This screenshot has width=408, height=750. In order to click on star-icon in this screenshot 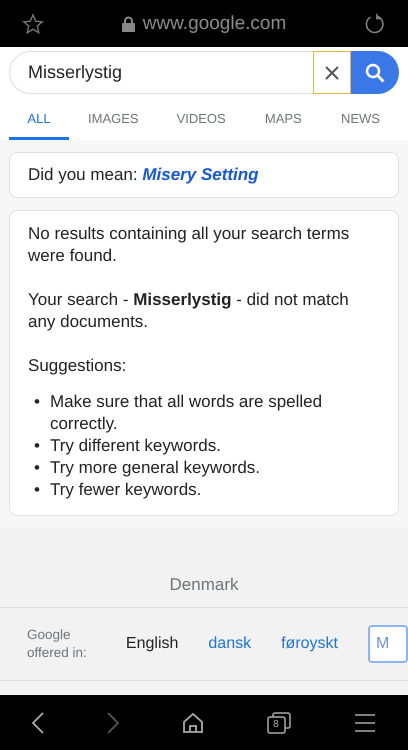, I will do `click(33, 23)`.